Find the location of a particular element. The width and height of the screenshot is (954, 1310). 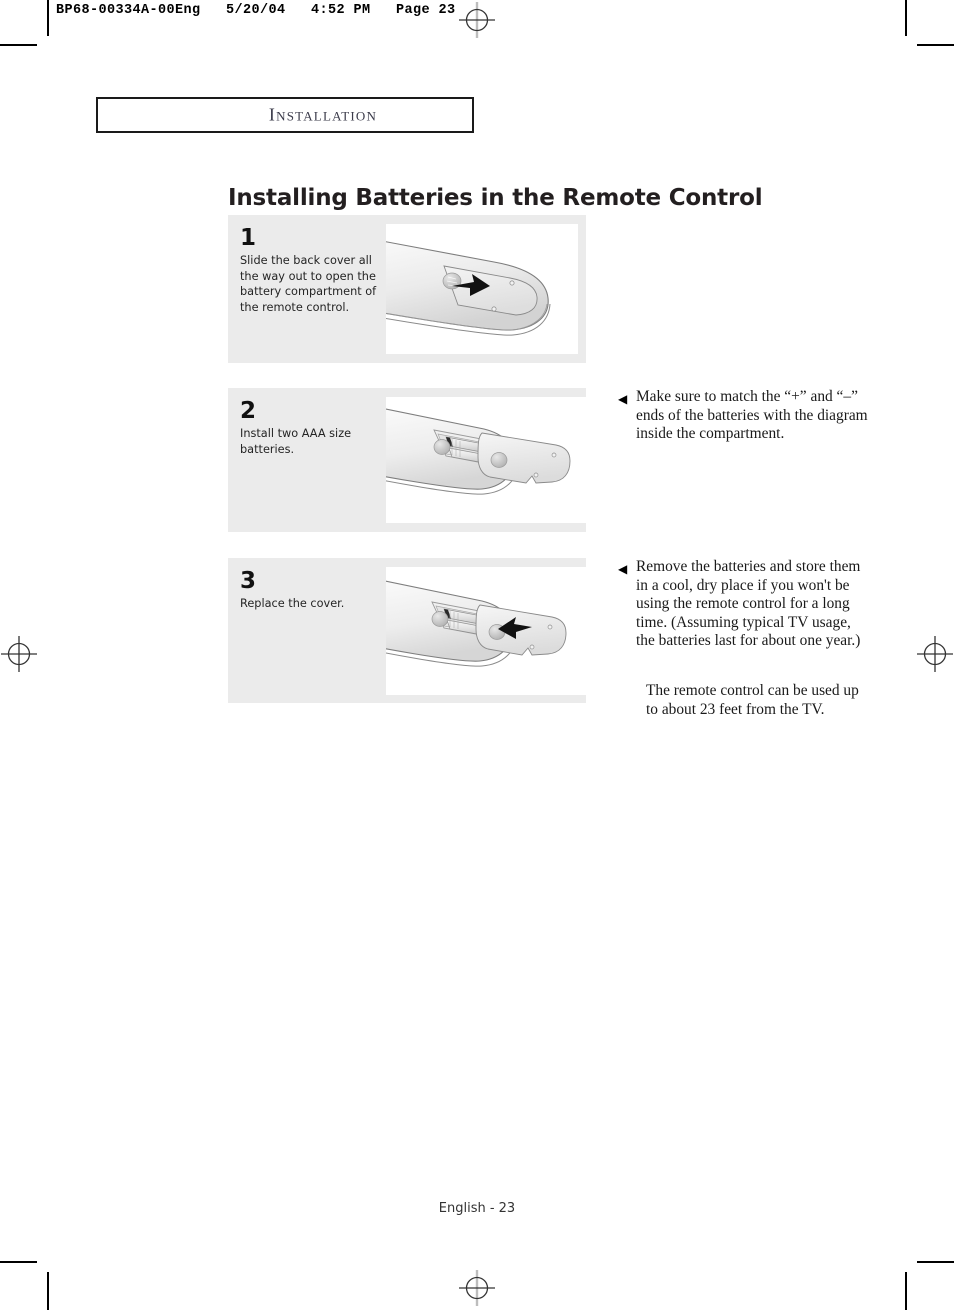

remote-replace-cover-icon is located at coordinates (486, 631).